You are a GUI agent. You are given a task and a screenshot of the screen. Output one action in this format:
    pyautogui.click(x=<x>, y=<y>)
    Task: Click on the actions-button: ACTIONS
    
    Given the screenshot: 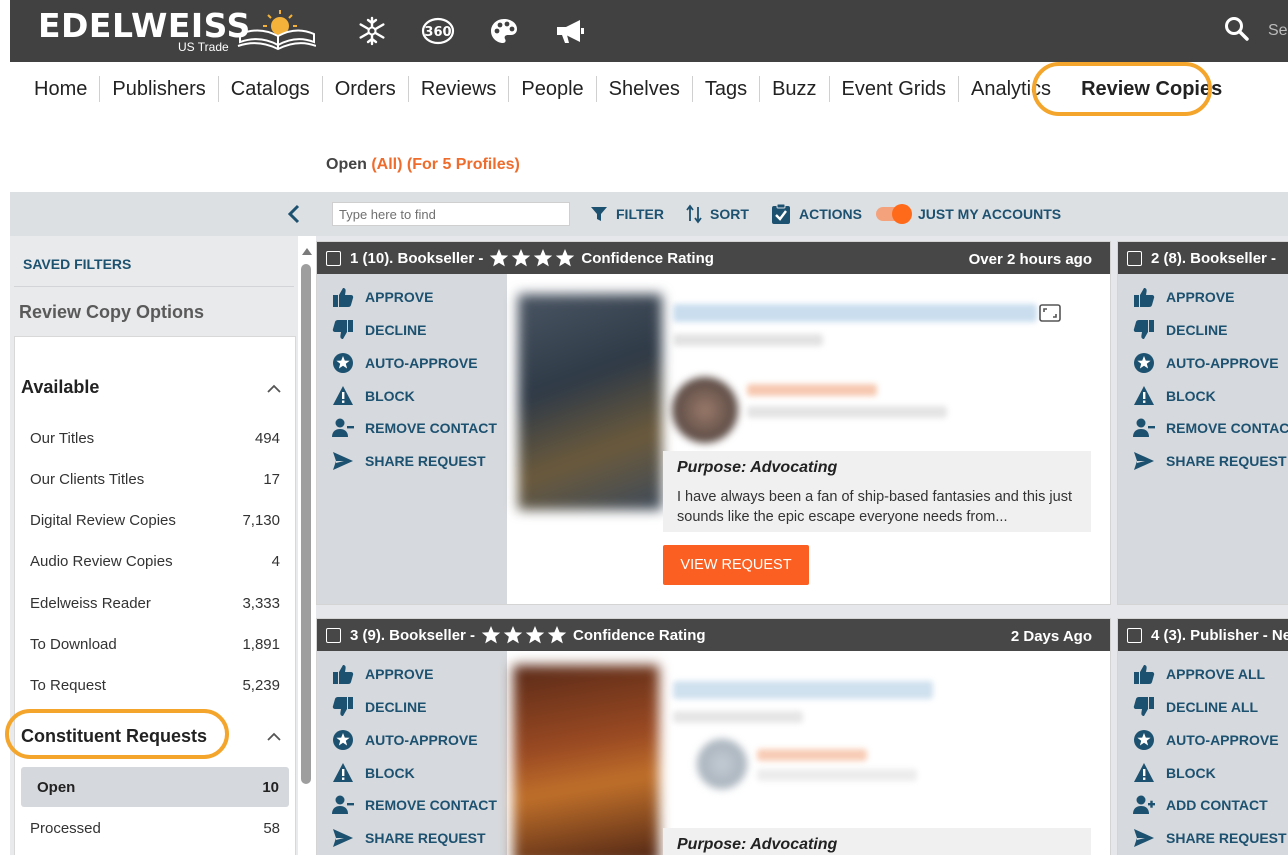 What is the action you would take?
    pyautogui.click(x=816, y=214)
    